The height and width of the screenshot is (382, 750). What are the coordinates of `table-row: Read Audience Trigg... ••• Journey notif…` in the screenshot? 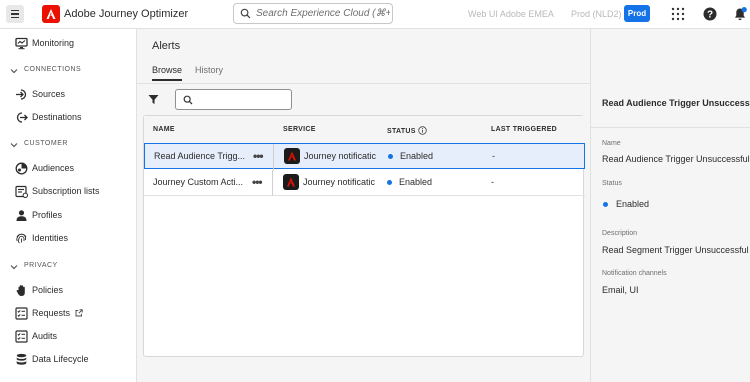 It's located at (364, 156).